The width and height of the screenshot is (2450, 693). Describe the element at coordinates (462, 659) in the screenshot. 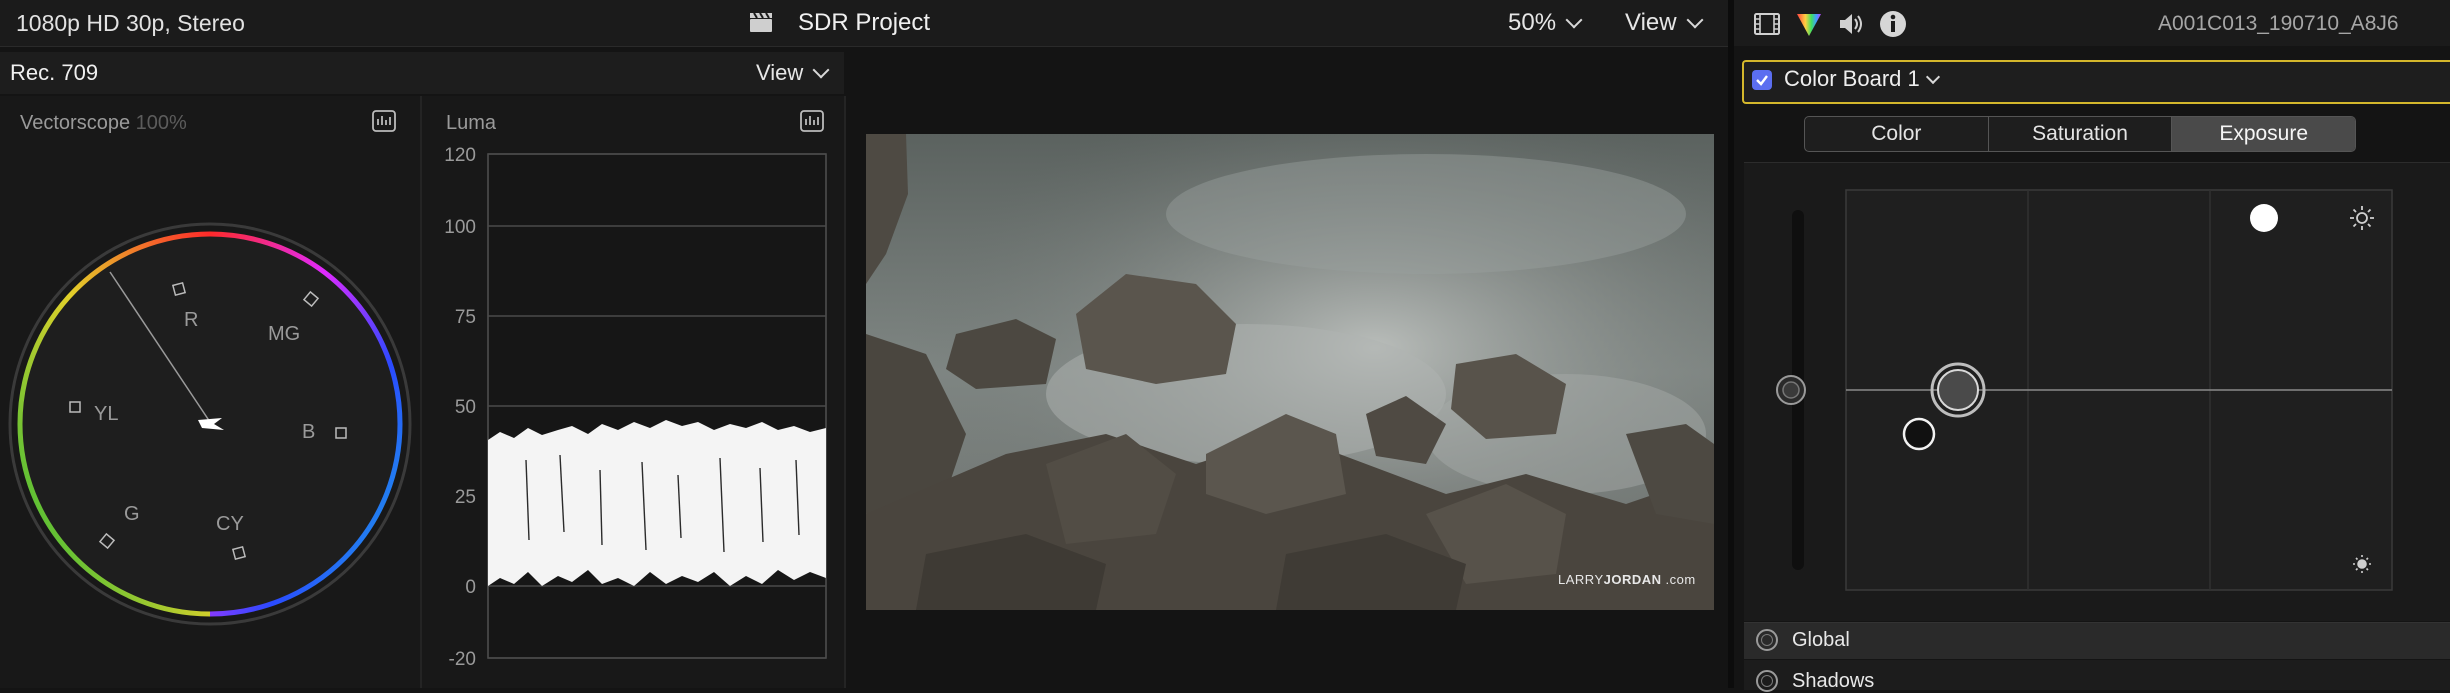

I see `luma-tick: -20` at that location.